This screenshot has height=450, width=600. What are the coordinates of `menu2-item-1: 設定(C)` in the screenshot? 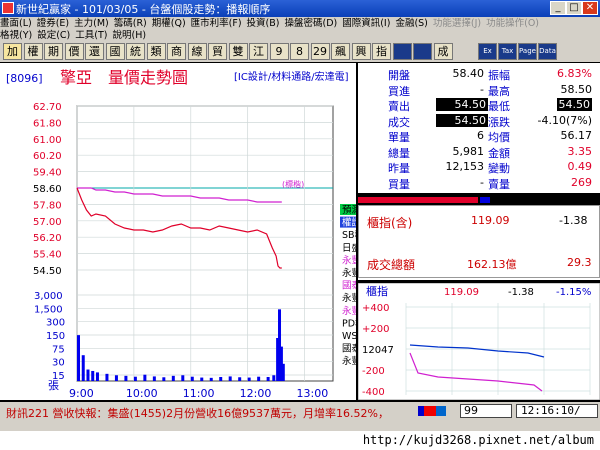 It's located at (53, 35).